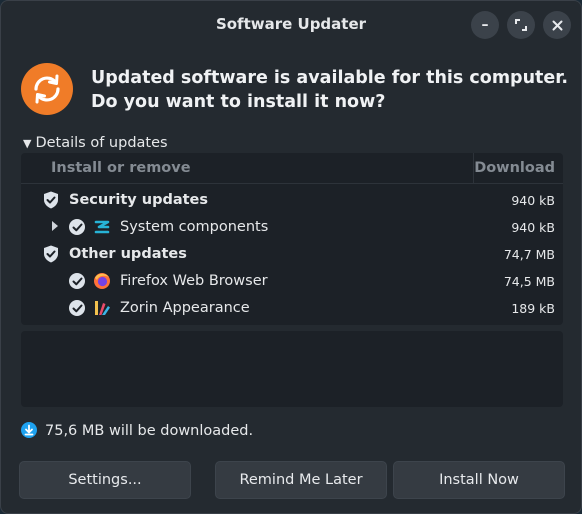  I want to click on maximize-icon, so click(521, 25).